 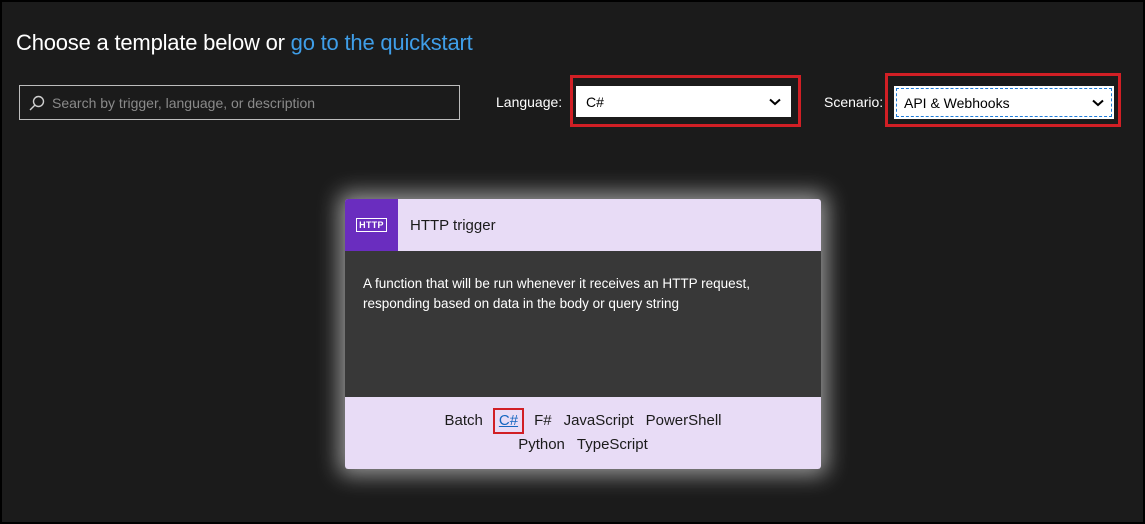 What do you see at coordinates (583, 225) in the screenshot?
I see `card-header: HTTP HTTP trigger` at bounding box center [583, 225].